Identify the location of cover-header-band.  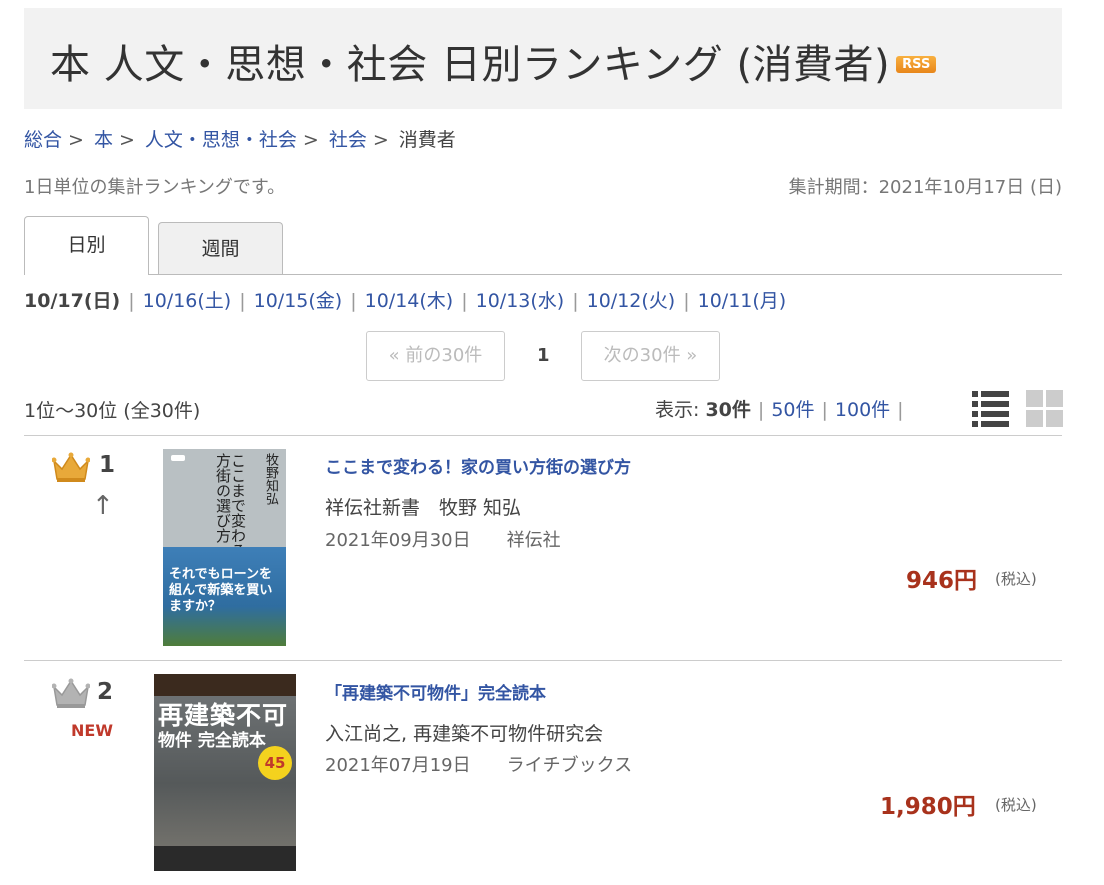
(225, 685).